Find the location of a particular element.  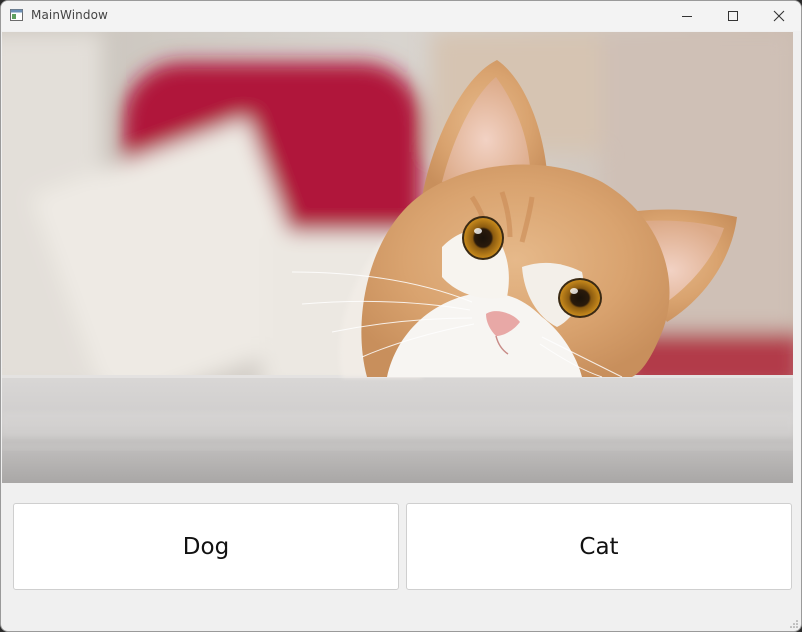

minimize-button is located at coordinates (687, 16).